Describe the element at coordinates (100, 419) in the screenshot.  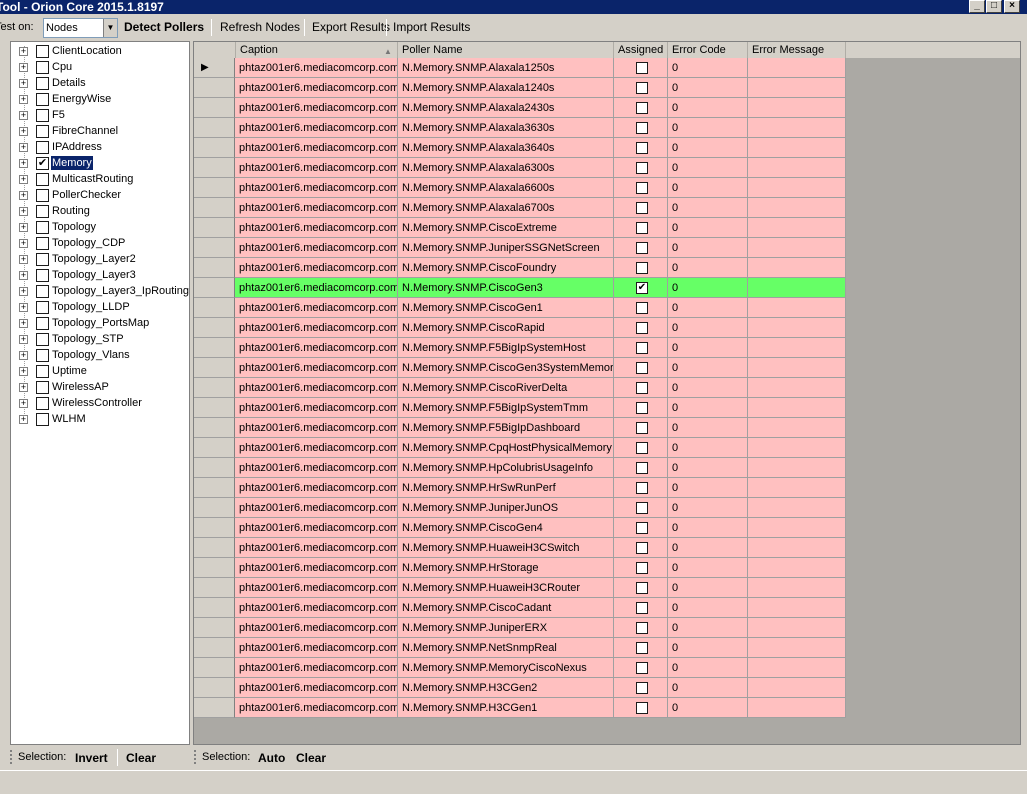
I see `tree-item: + WLHM` at that location.